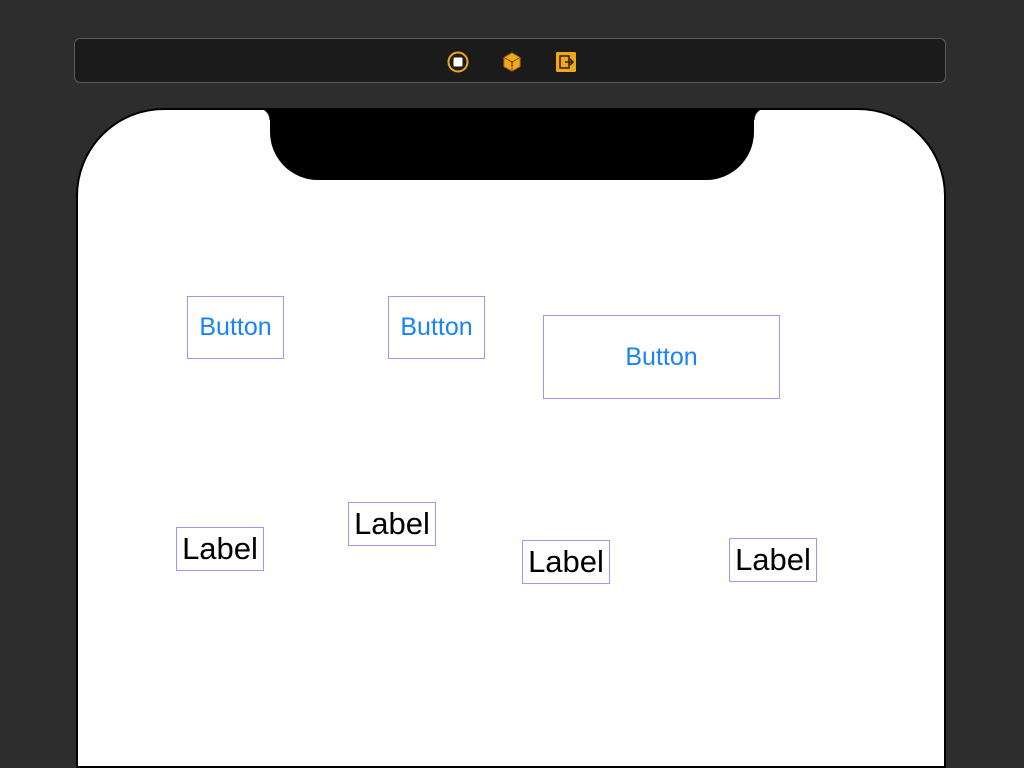 Image resolution: width=1024 pixels, height=768 pixels. I want to click on exit-icon, so click(566, 62).